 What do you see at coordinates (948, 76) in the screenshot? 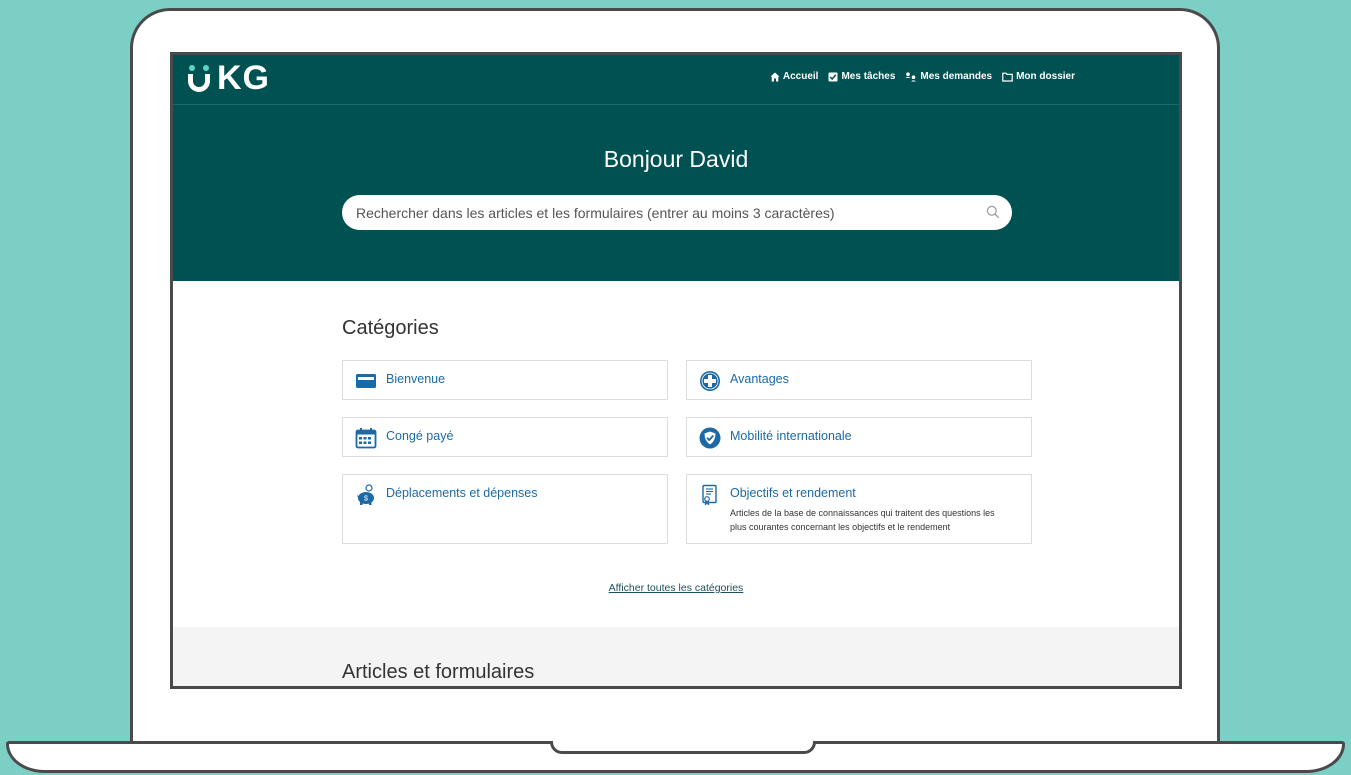
I see `nav-item-mes-demandes: Mes demandes` at bounding box center [948, 76].